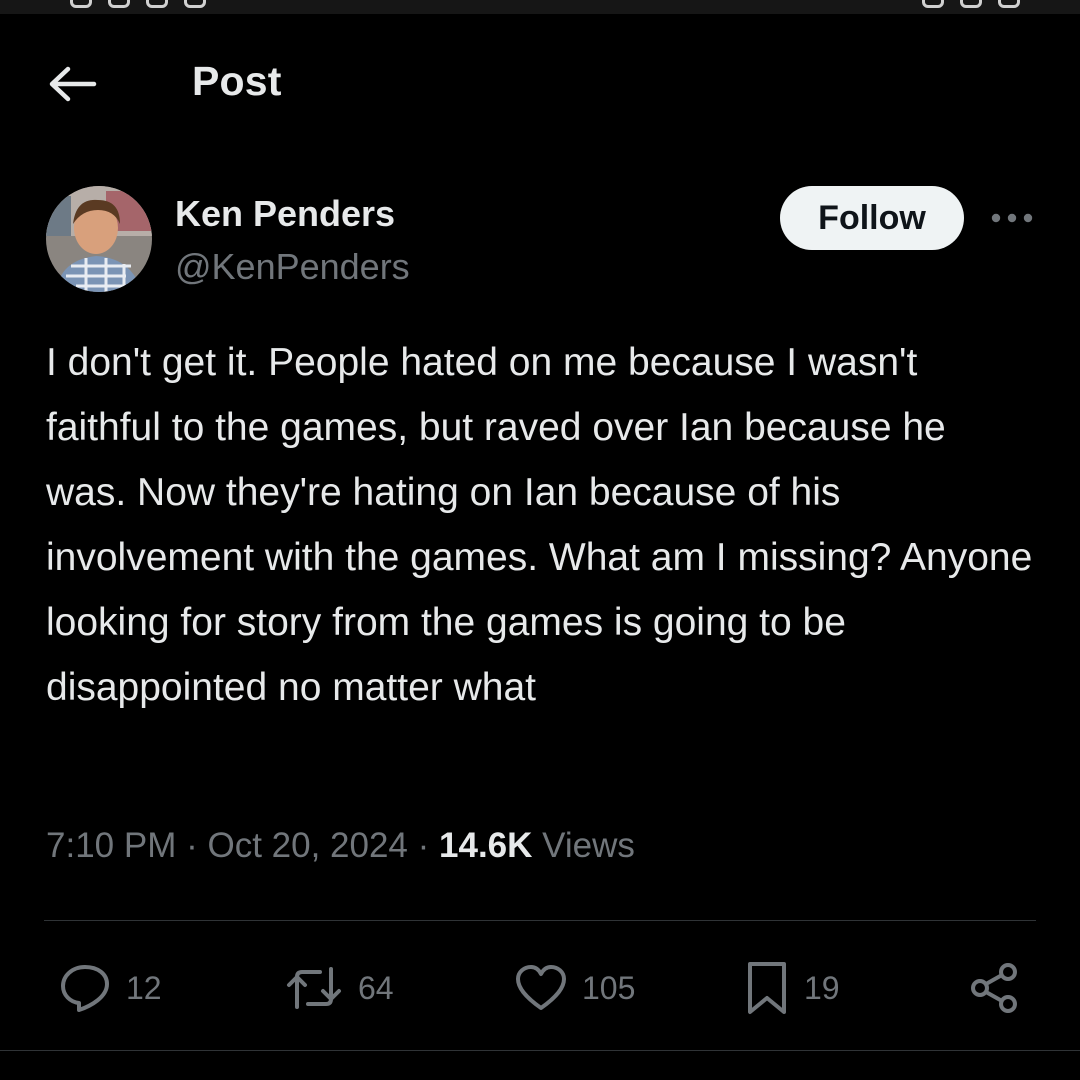 Image resolution: width=1080 pixels, height=1080 pixels. I want to click on post-meta: 7:10 PM · Oct 20, 2024 · 14.6K Views, so click(340, 846).